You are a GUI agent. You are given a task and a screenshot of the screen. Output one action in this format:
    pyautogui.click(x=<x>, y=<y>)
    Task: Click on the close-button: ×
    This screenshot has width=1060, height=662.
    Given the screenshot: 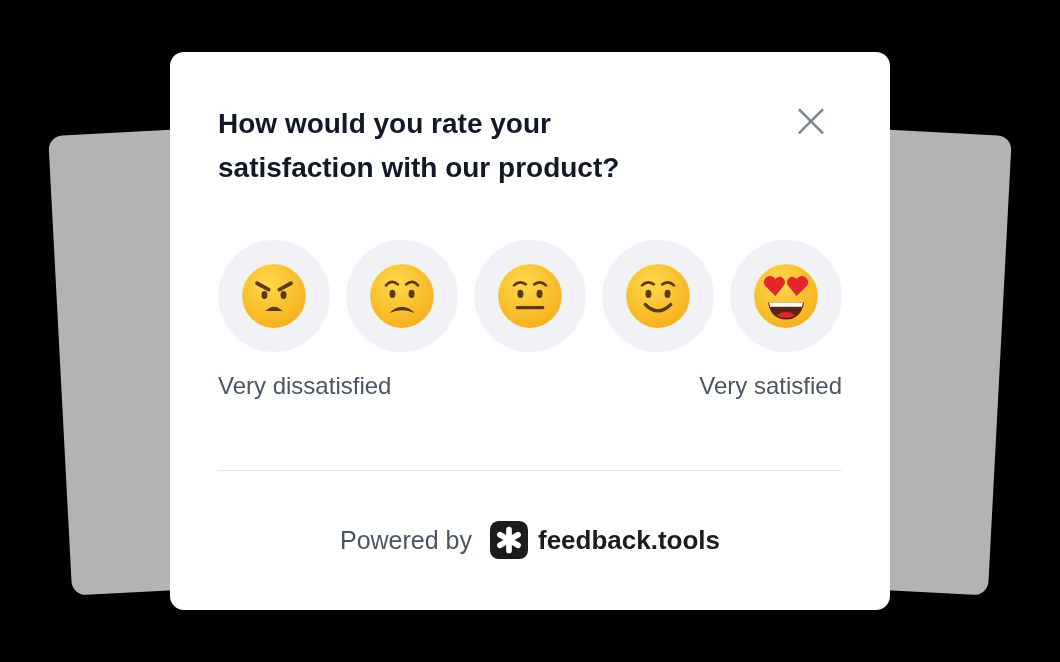 What is the action you would take?
    pyautogui.click(x=811, y=120)
    